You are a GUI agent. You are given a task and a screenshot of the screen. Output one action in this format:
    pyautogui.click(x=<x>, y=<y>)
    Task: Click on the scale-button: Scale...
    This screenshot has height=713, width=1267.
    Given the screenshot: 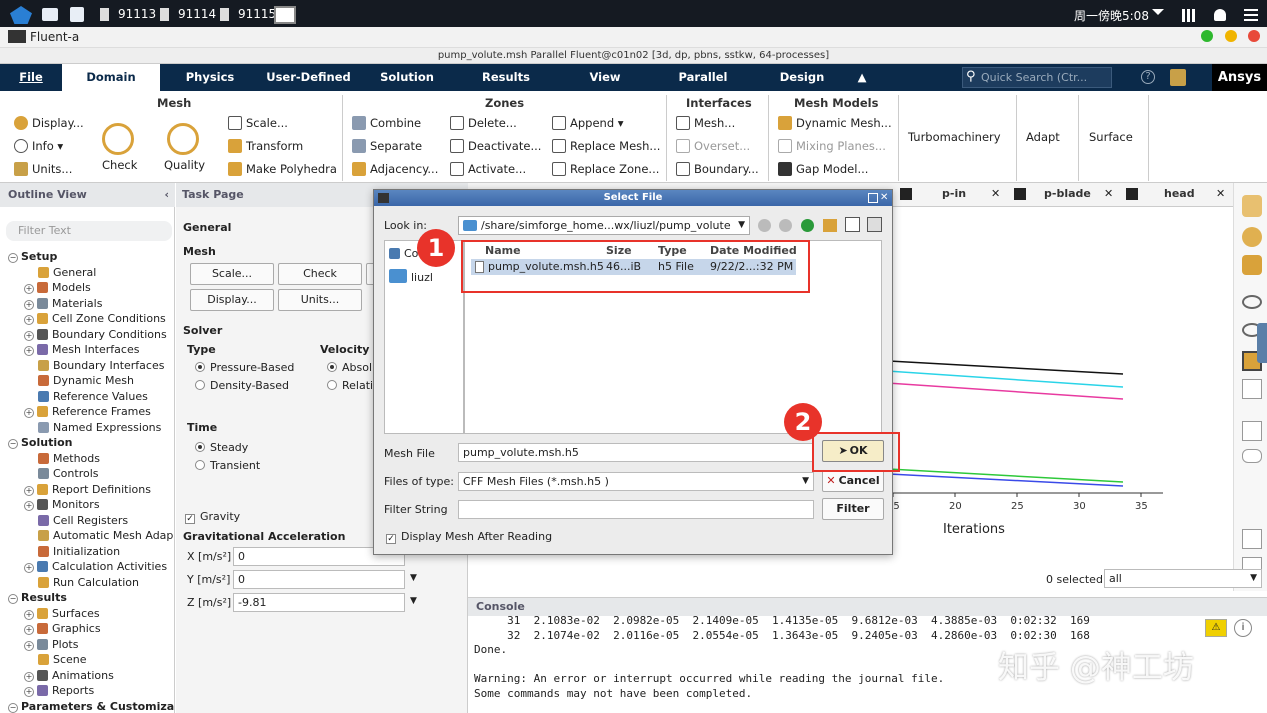 What is the action you would take?
    pyautogui.click(x=258, y=123)
    